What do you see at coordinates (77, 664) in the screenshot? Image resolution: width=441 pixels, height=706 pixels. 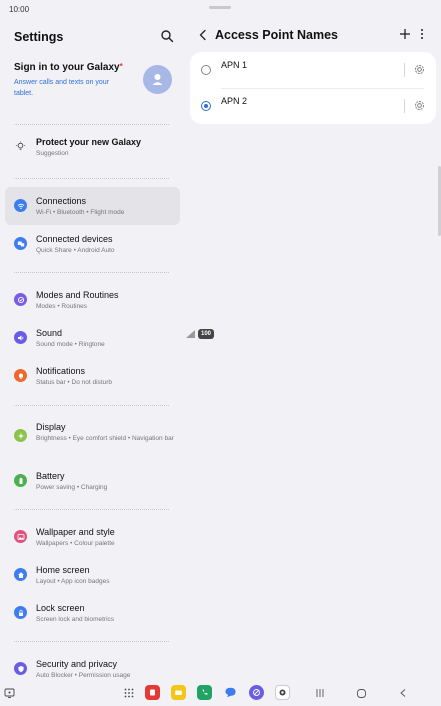 I see `item-label: Security and privacy` at bounding box center [77, 664].